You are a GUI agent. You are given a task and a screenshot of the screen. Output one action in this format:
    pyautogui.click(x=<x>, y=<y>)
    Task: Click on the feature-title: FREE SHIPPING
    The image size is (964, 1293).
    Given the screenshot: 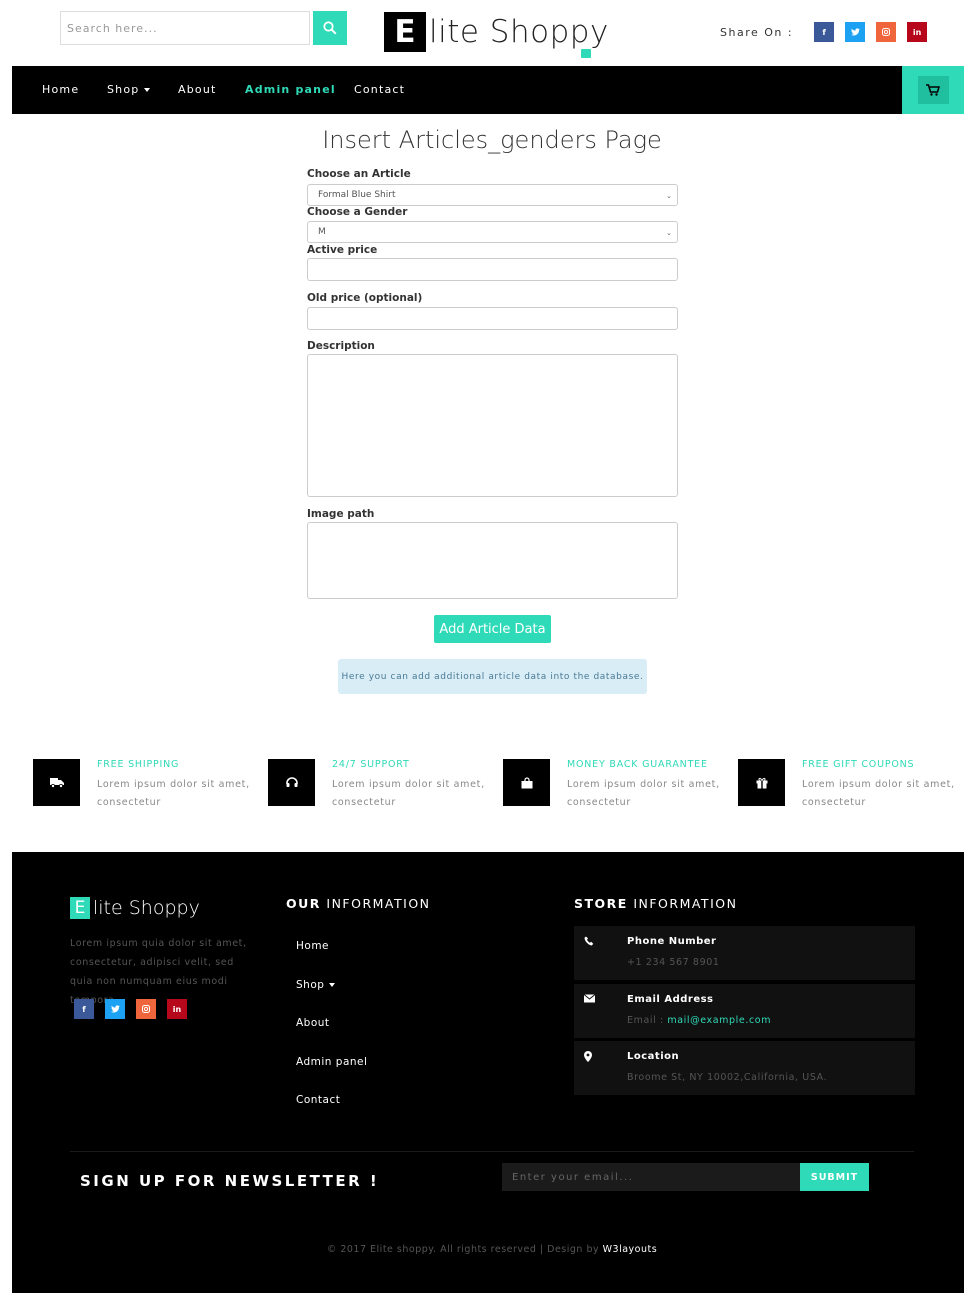 What is the action you would take?
    pyautogui.click(x=138, y=764)
    